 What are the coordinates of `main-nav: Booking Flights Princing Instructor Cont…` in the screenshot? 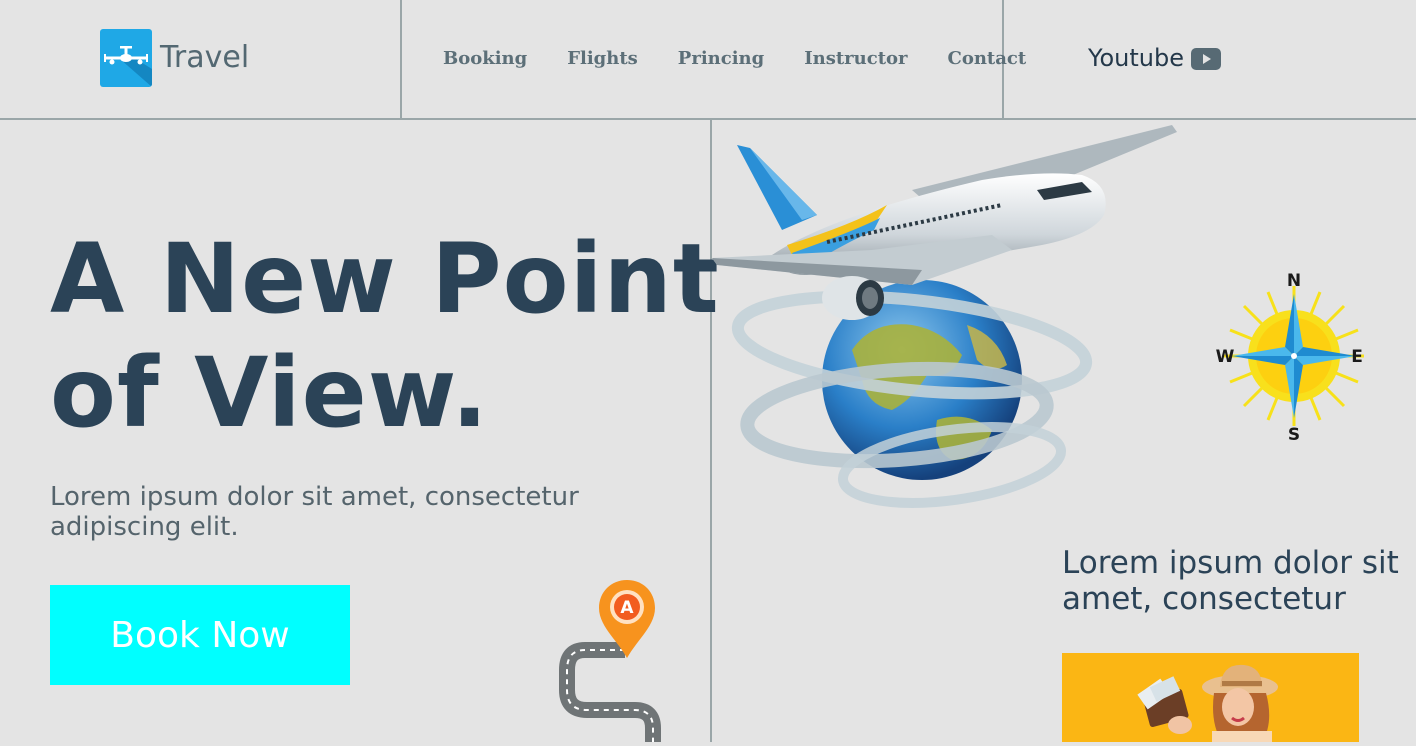 It's located at (734, 58).